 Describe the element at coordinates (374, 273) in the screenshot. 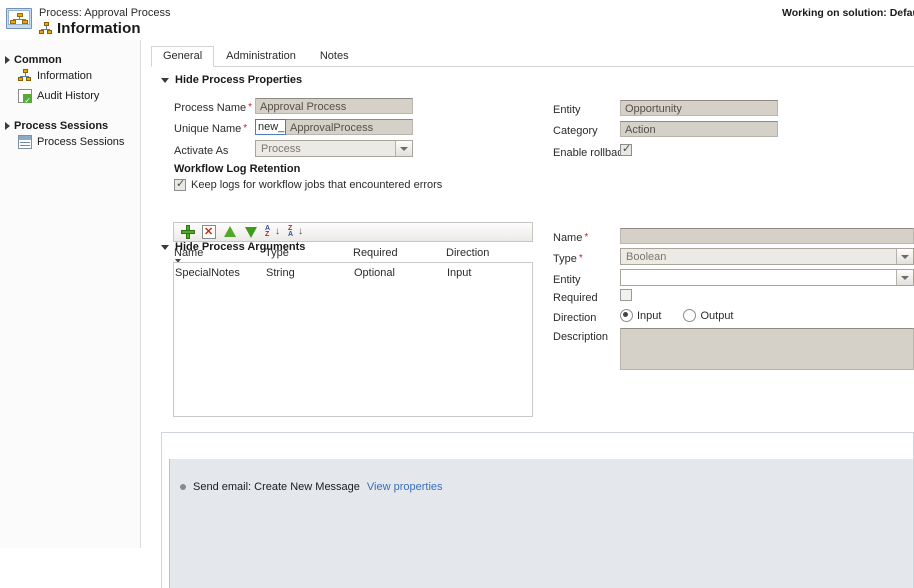

I see `cell-required: Optional` at that location.